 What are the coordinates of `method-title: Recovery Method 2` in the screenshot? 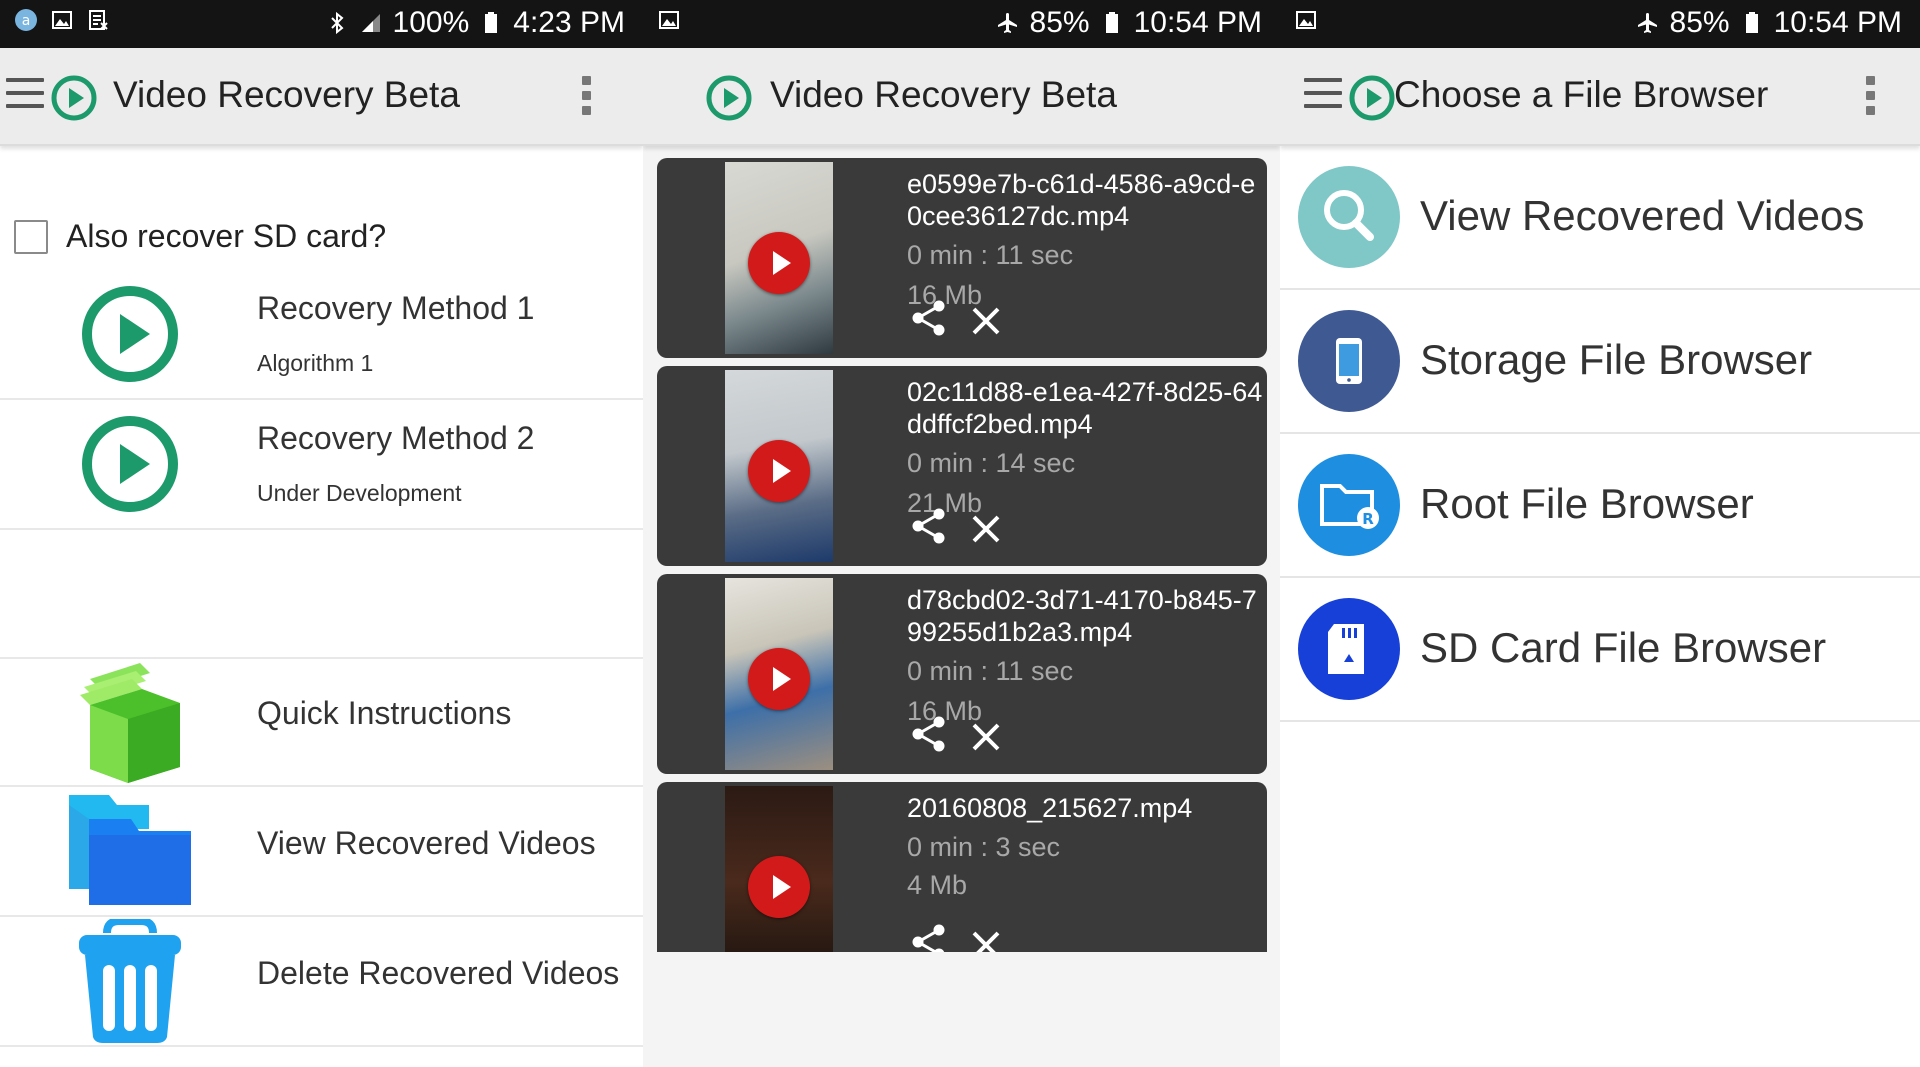 It's located at (396, 438).